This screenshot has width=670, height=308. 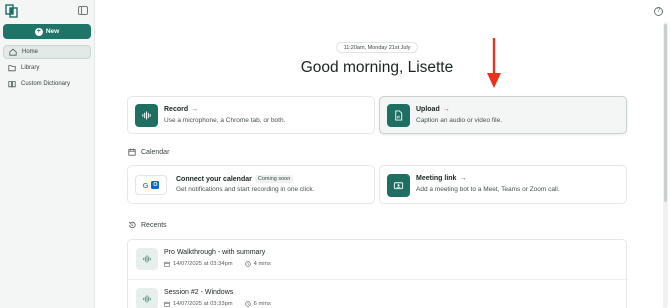 I want to click on sidebar-item-label: Home, so click(x=30, y=52).